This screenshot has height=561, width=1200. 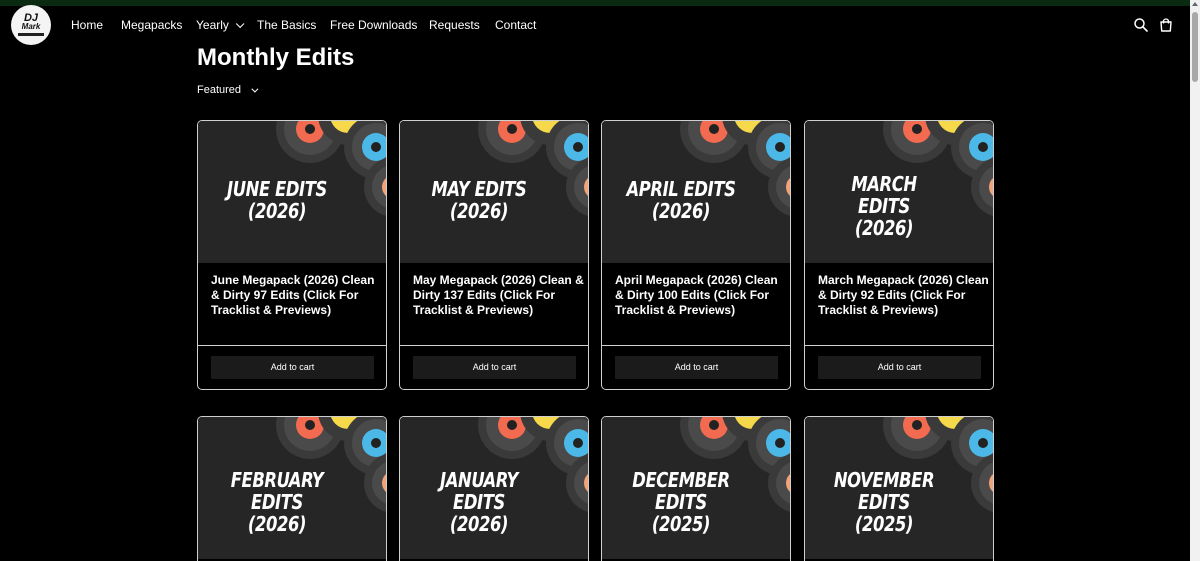 I want to click on nav-home: Home, so click(x=87, y=25).